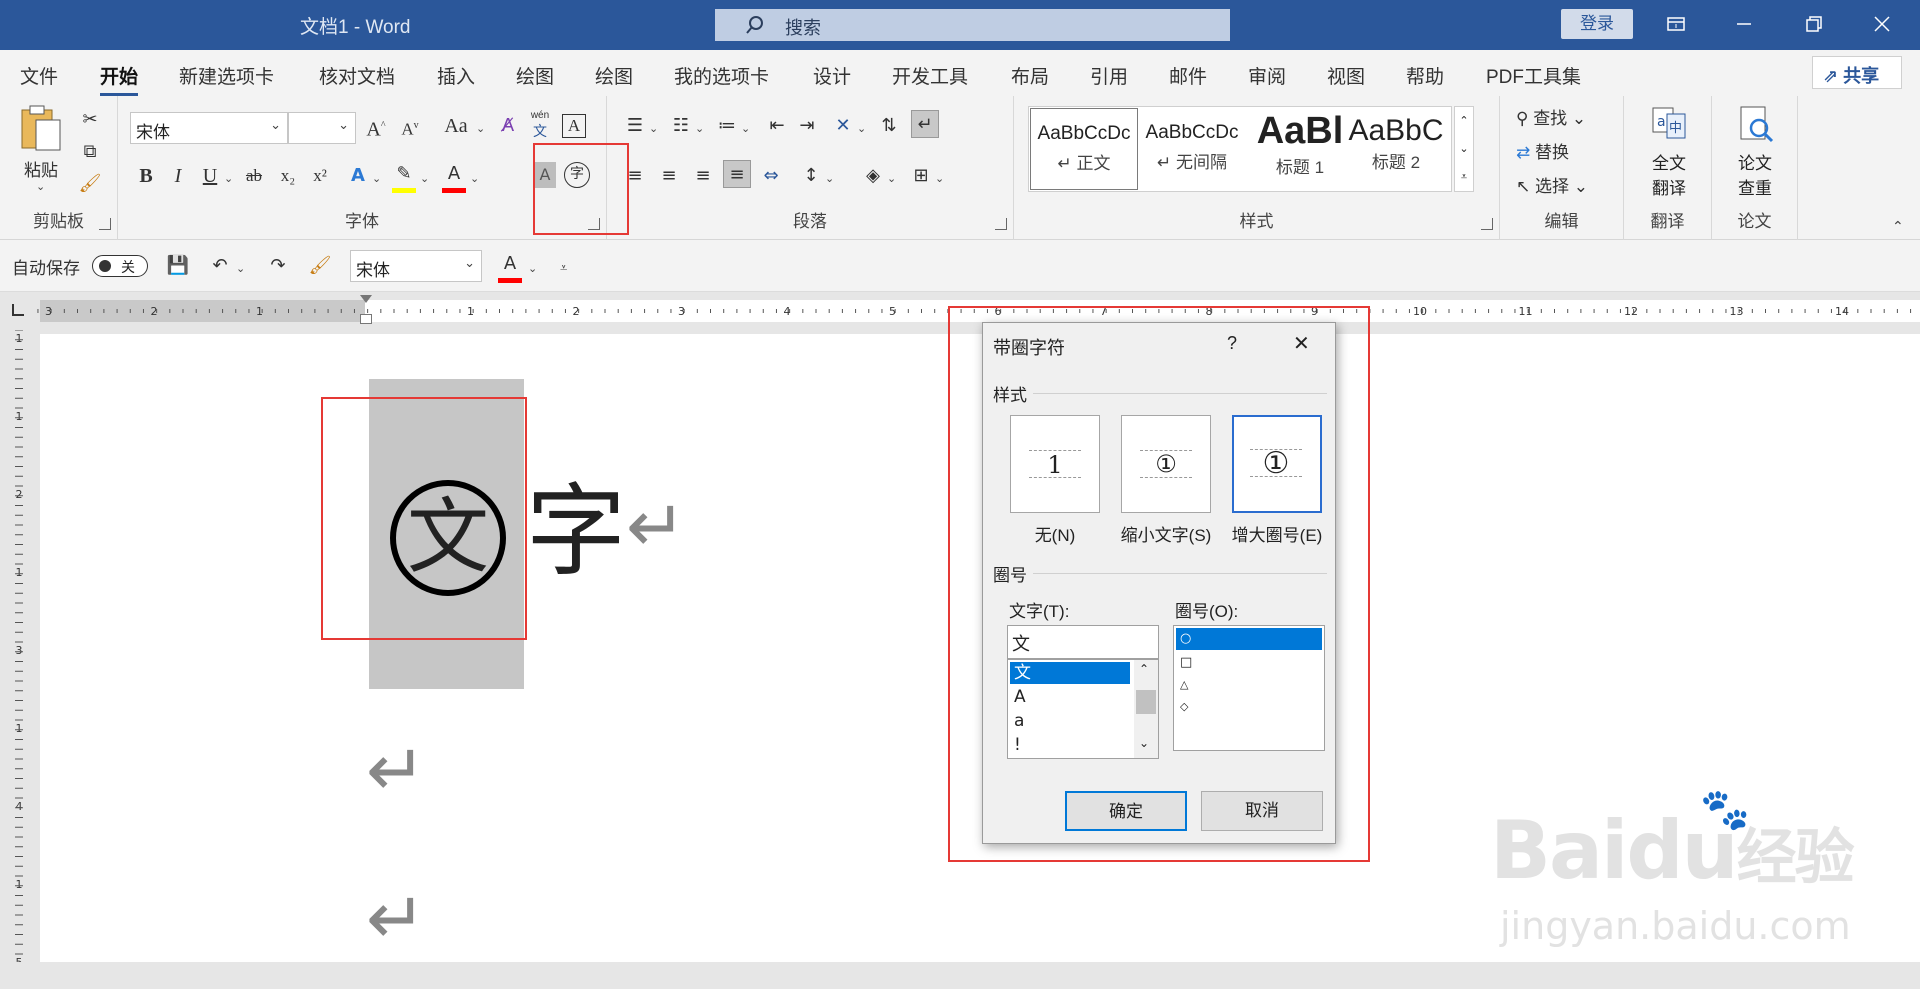 This screenshot has width=1920, height=989. What do you see at coordinates (39, 75) in the screenshot?
I see `tab-file: 文件` at bounding box center [39, 75].